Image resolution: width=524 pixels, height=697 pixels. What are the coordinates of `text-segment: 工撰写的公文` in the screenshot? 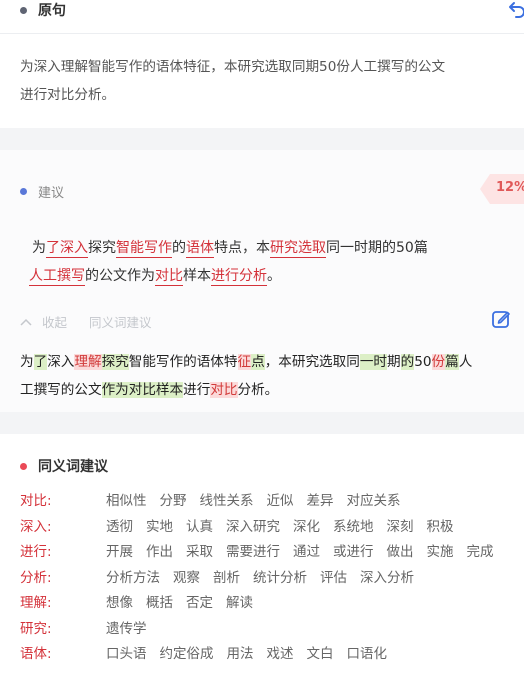 It's located at (61, 390).